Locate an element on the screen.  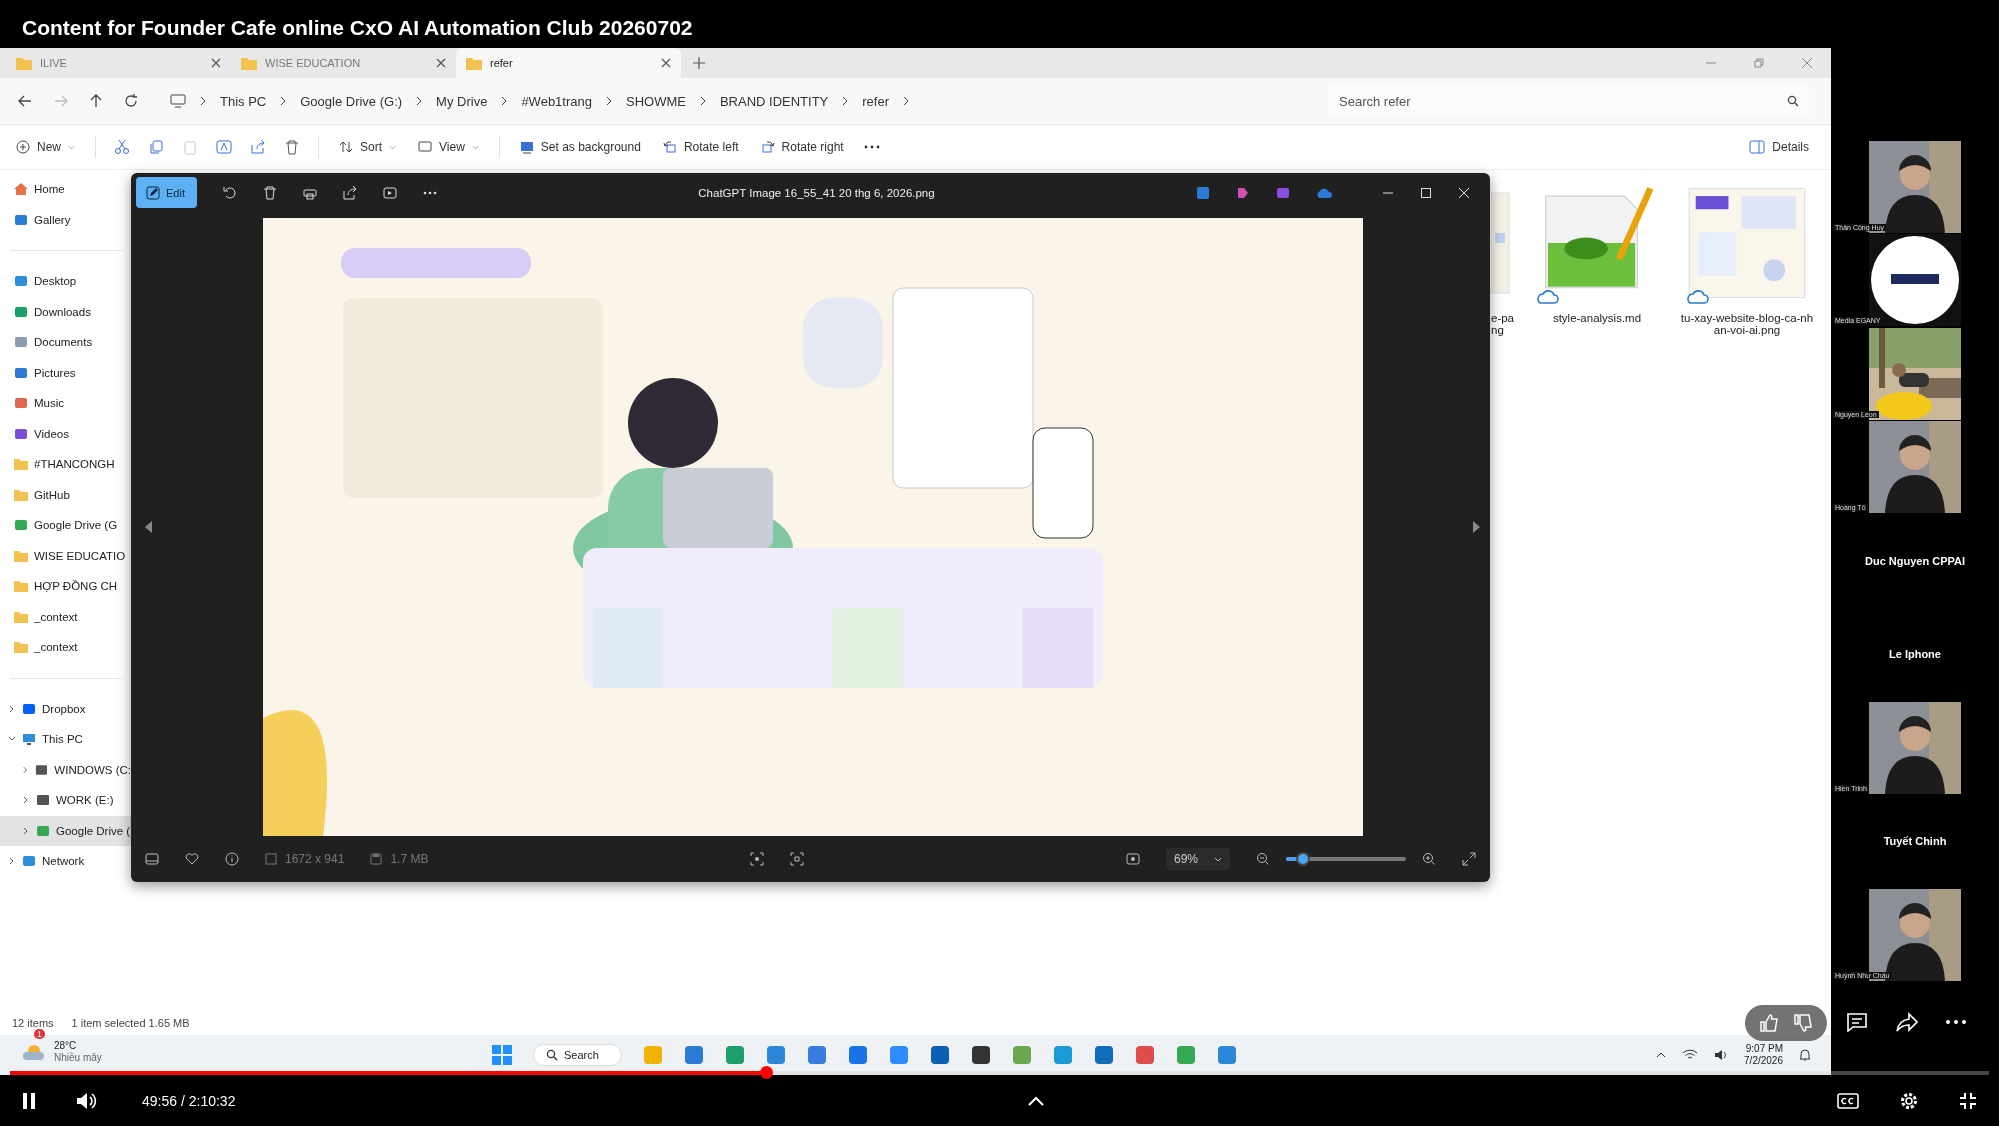
nav-item: Network is located at coordinates (65, 861).